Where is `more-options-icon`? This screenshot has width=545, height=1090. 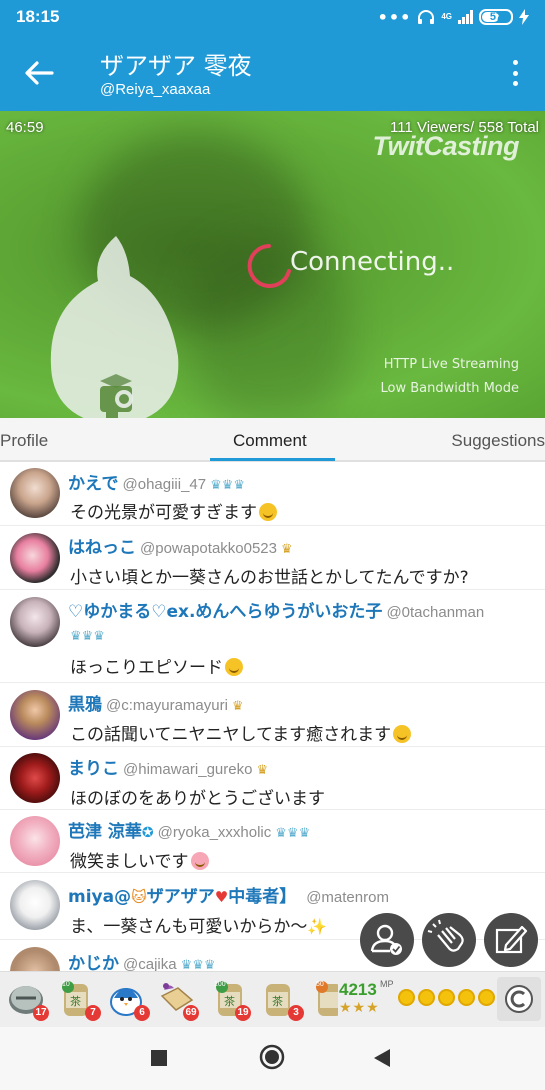
more-options-icon is located at coordinates (515, 73).